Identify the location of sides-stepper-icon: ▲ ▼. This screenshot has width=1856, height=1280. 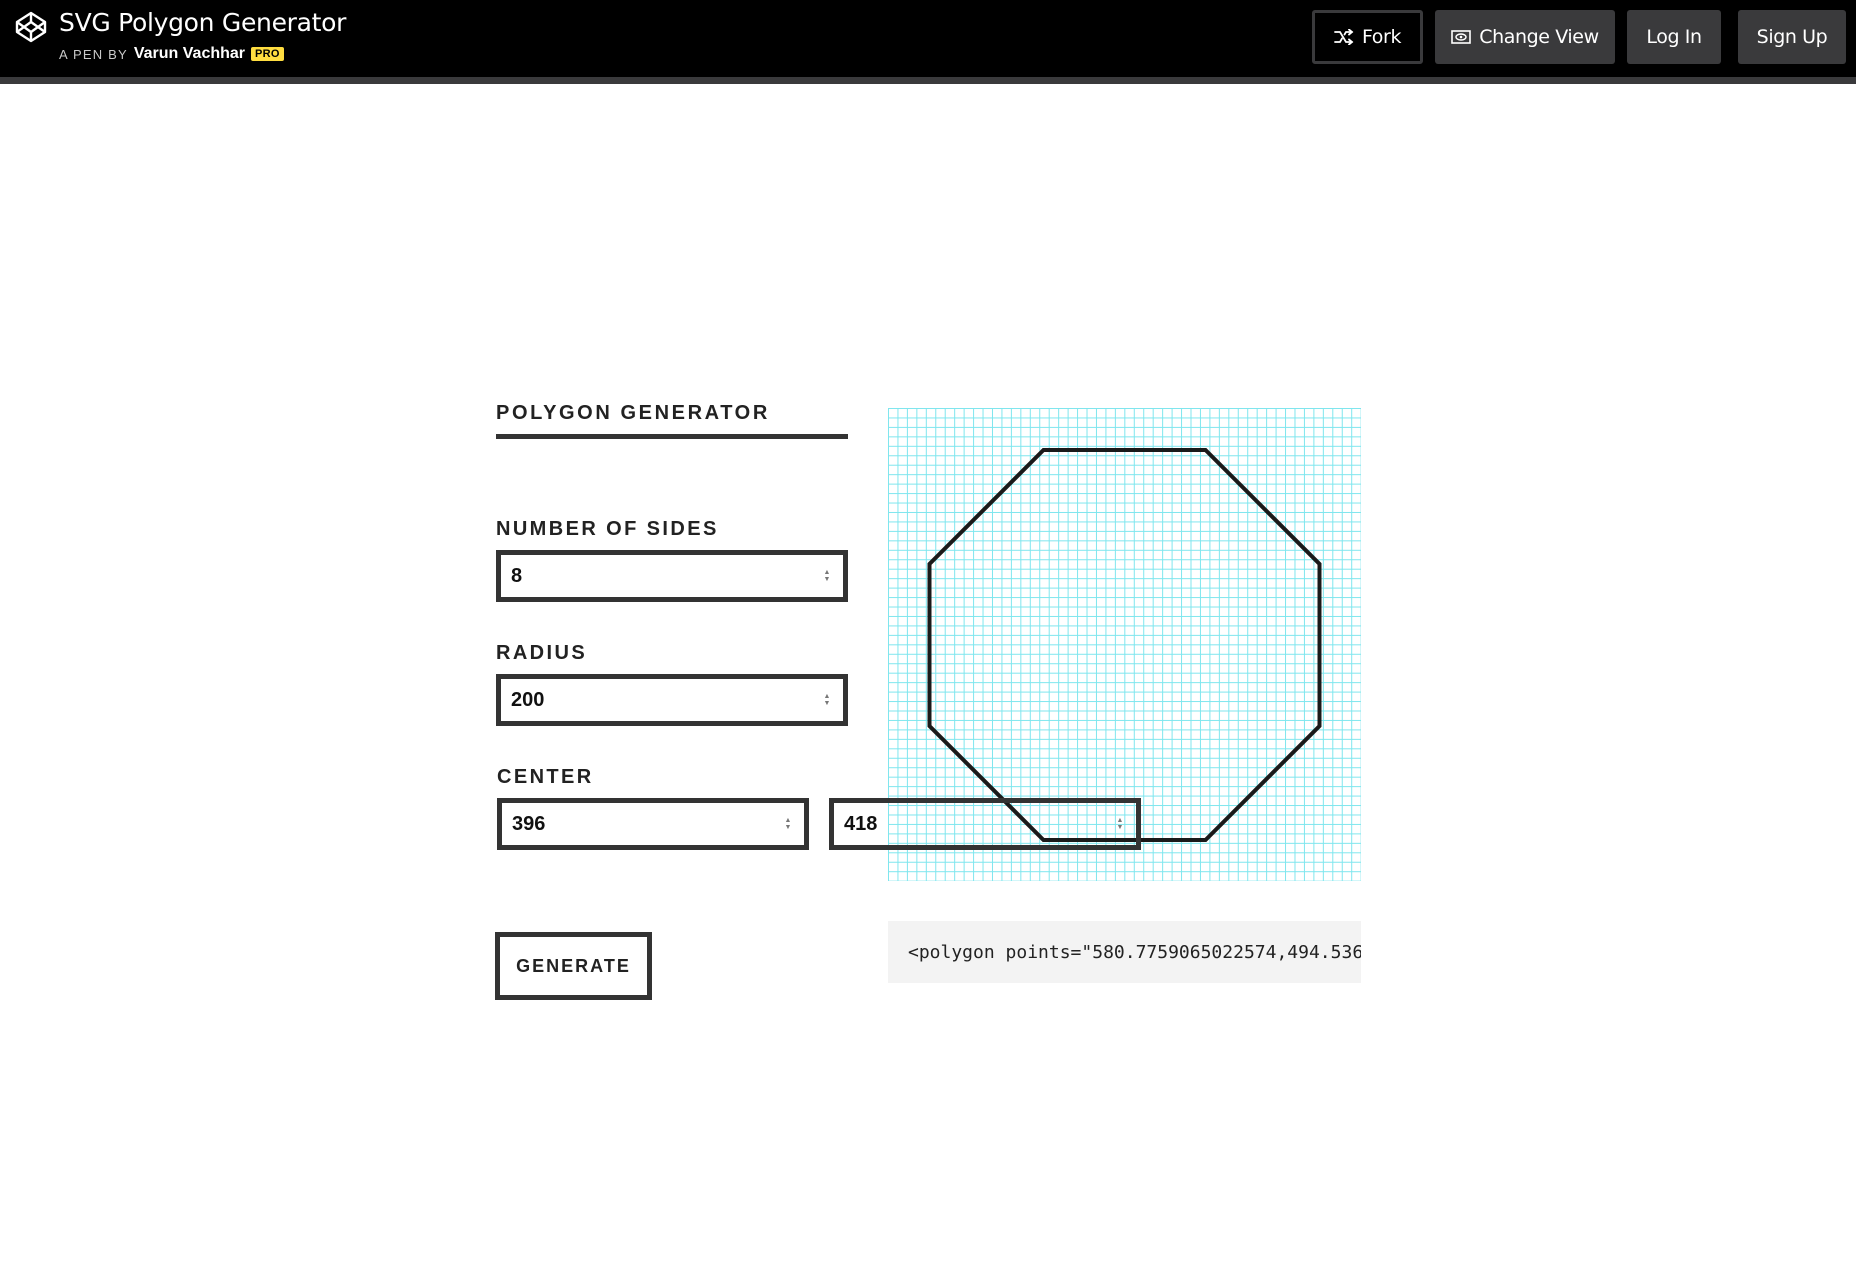
(827, 576).